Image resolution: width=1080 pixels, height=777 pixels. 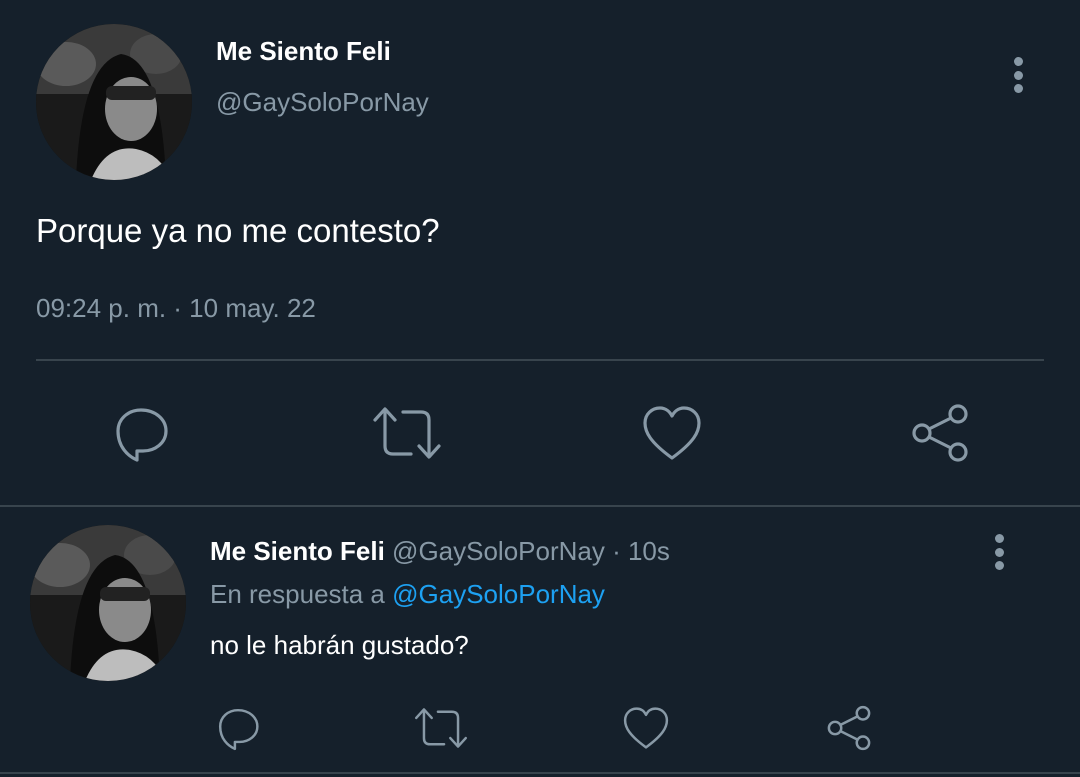 What do you see at coordinates (114, 102) in the screenshot?
I see `author-avatar` at bounding box center [114, 102].